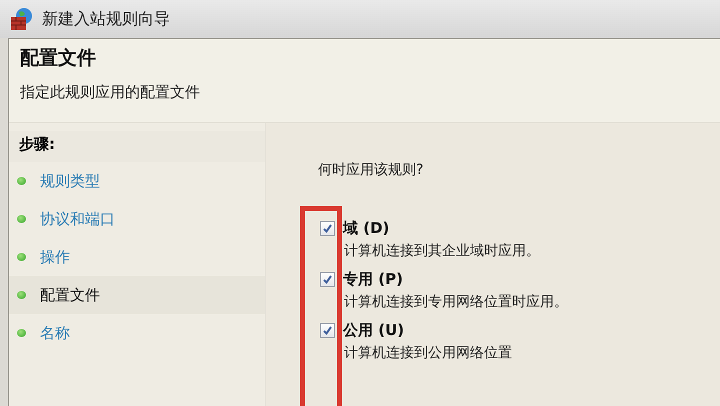 This screenshot has height=406, width=720. What do you see at coordinates (55, 257) in the screenshot?
I see `step-link: 操作` at bounding box center [55, 257].